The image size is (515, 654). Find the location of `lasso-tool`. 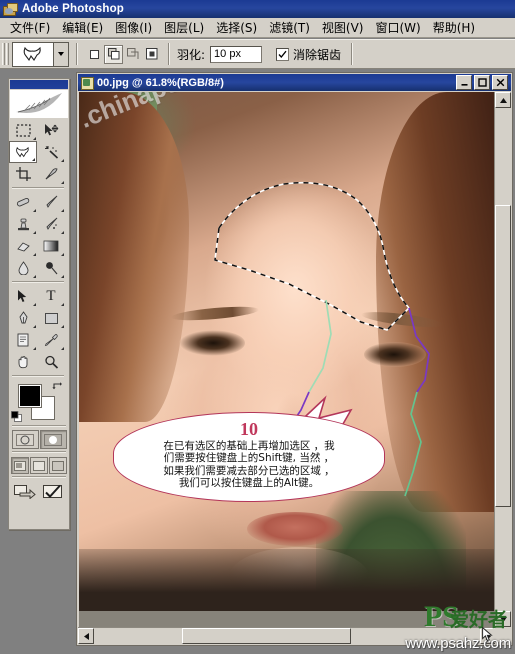

lasso-tool is located at coordinates (23, 152).